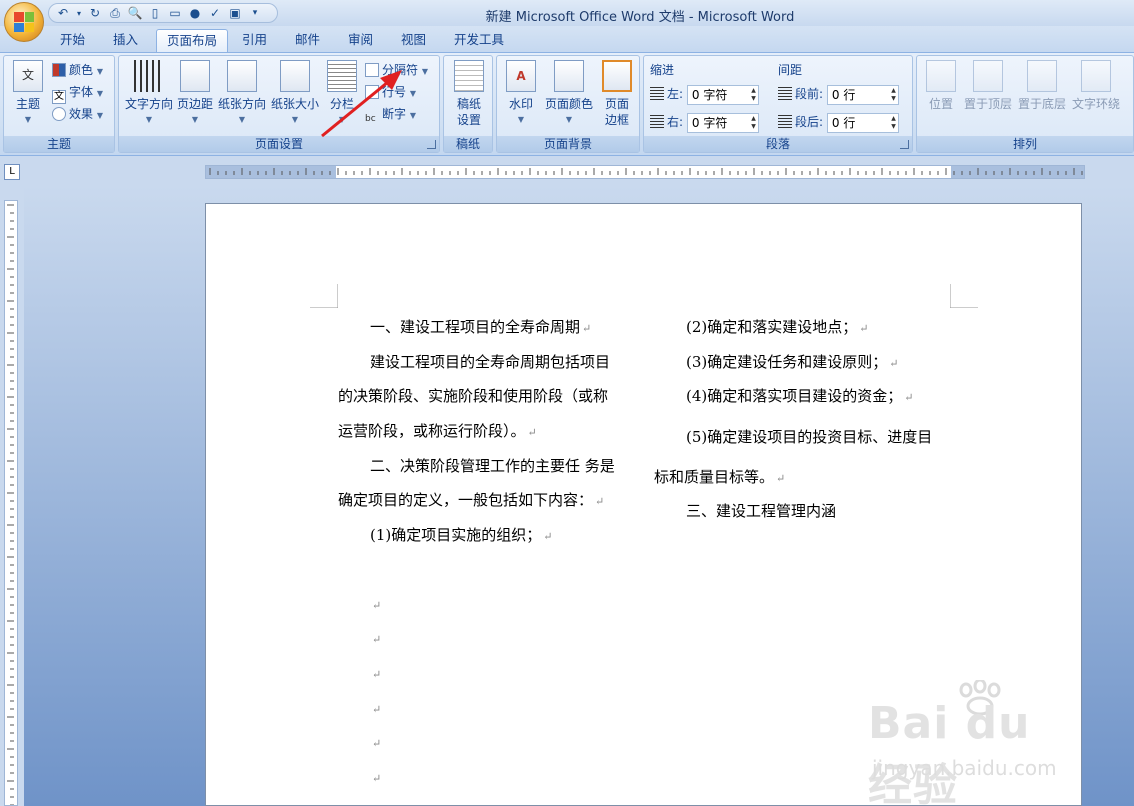 This screenshot has width=1134, height=806. I want to click on doc-line: (5)确定建设项目的投资目标、进度目, so click(809, 437).